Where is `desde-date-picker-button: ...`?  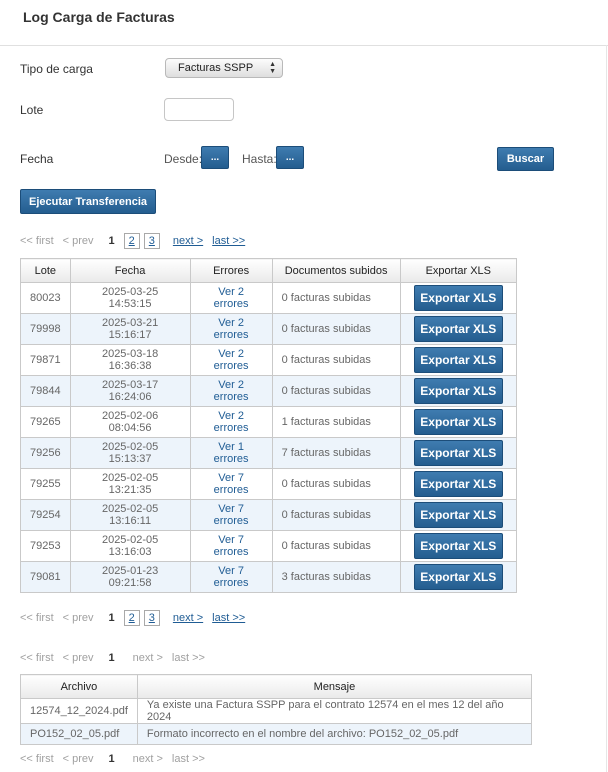 desde-date-picker-button: ... is located at coordinates (215, 157).